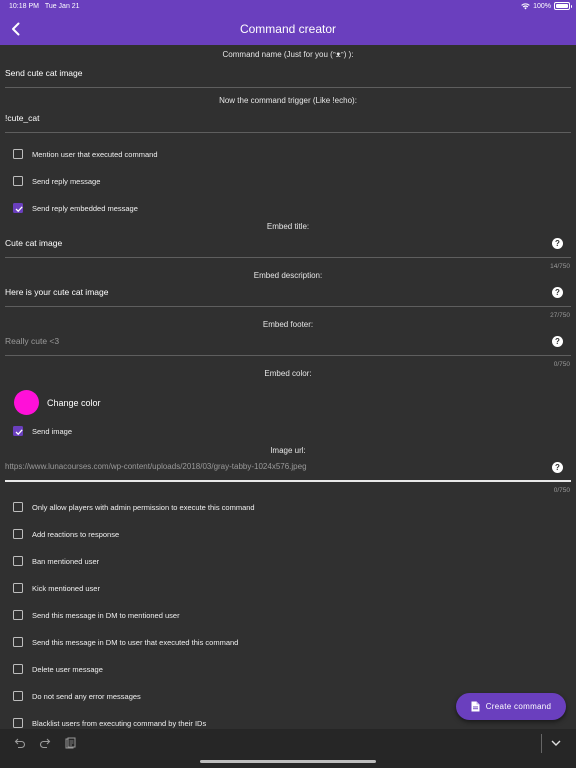 This screenshot has height=768, width=576. What do you see at coordinates (563, 6) in the screenshot?
I see `battery-icon` at bounding box center [563, 6].